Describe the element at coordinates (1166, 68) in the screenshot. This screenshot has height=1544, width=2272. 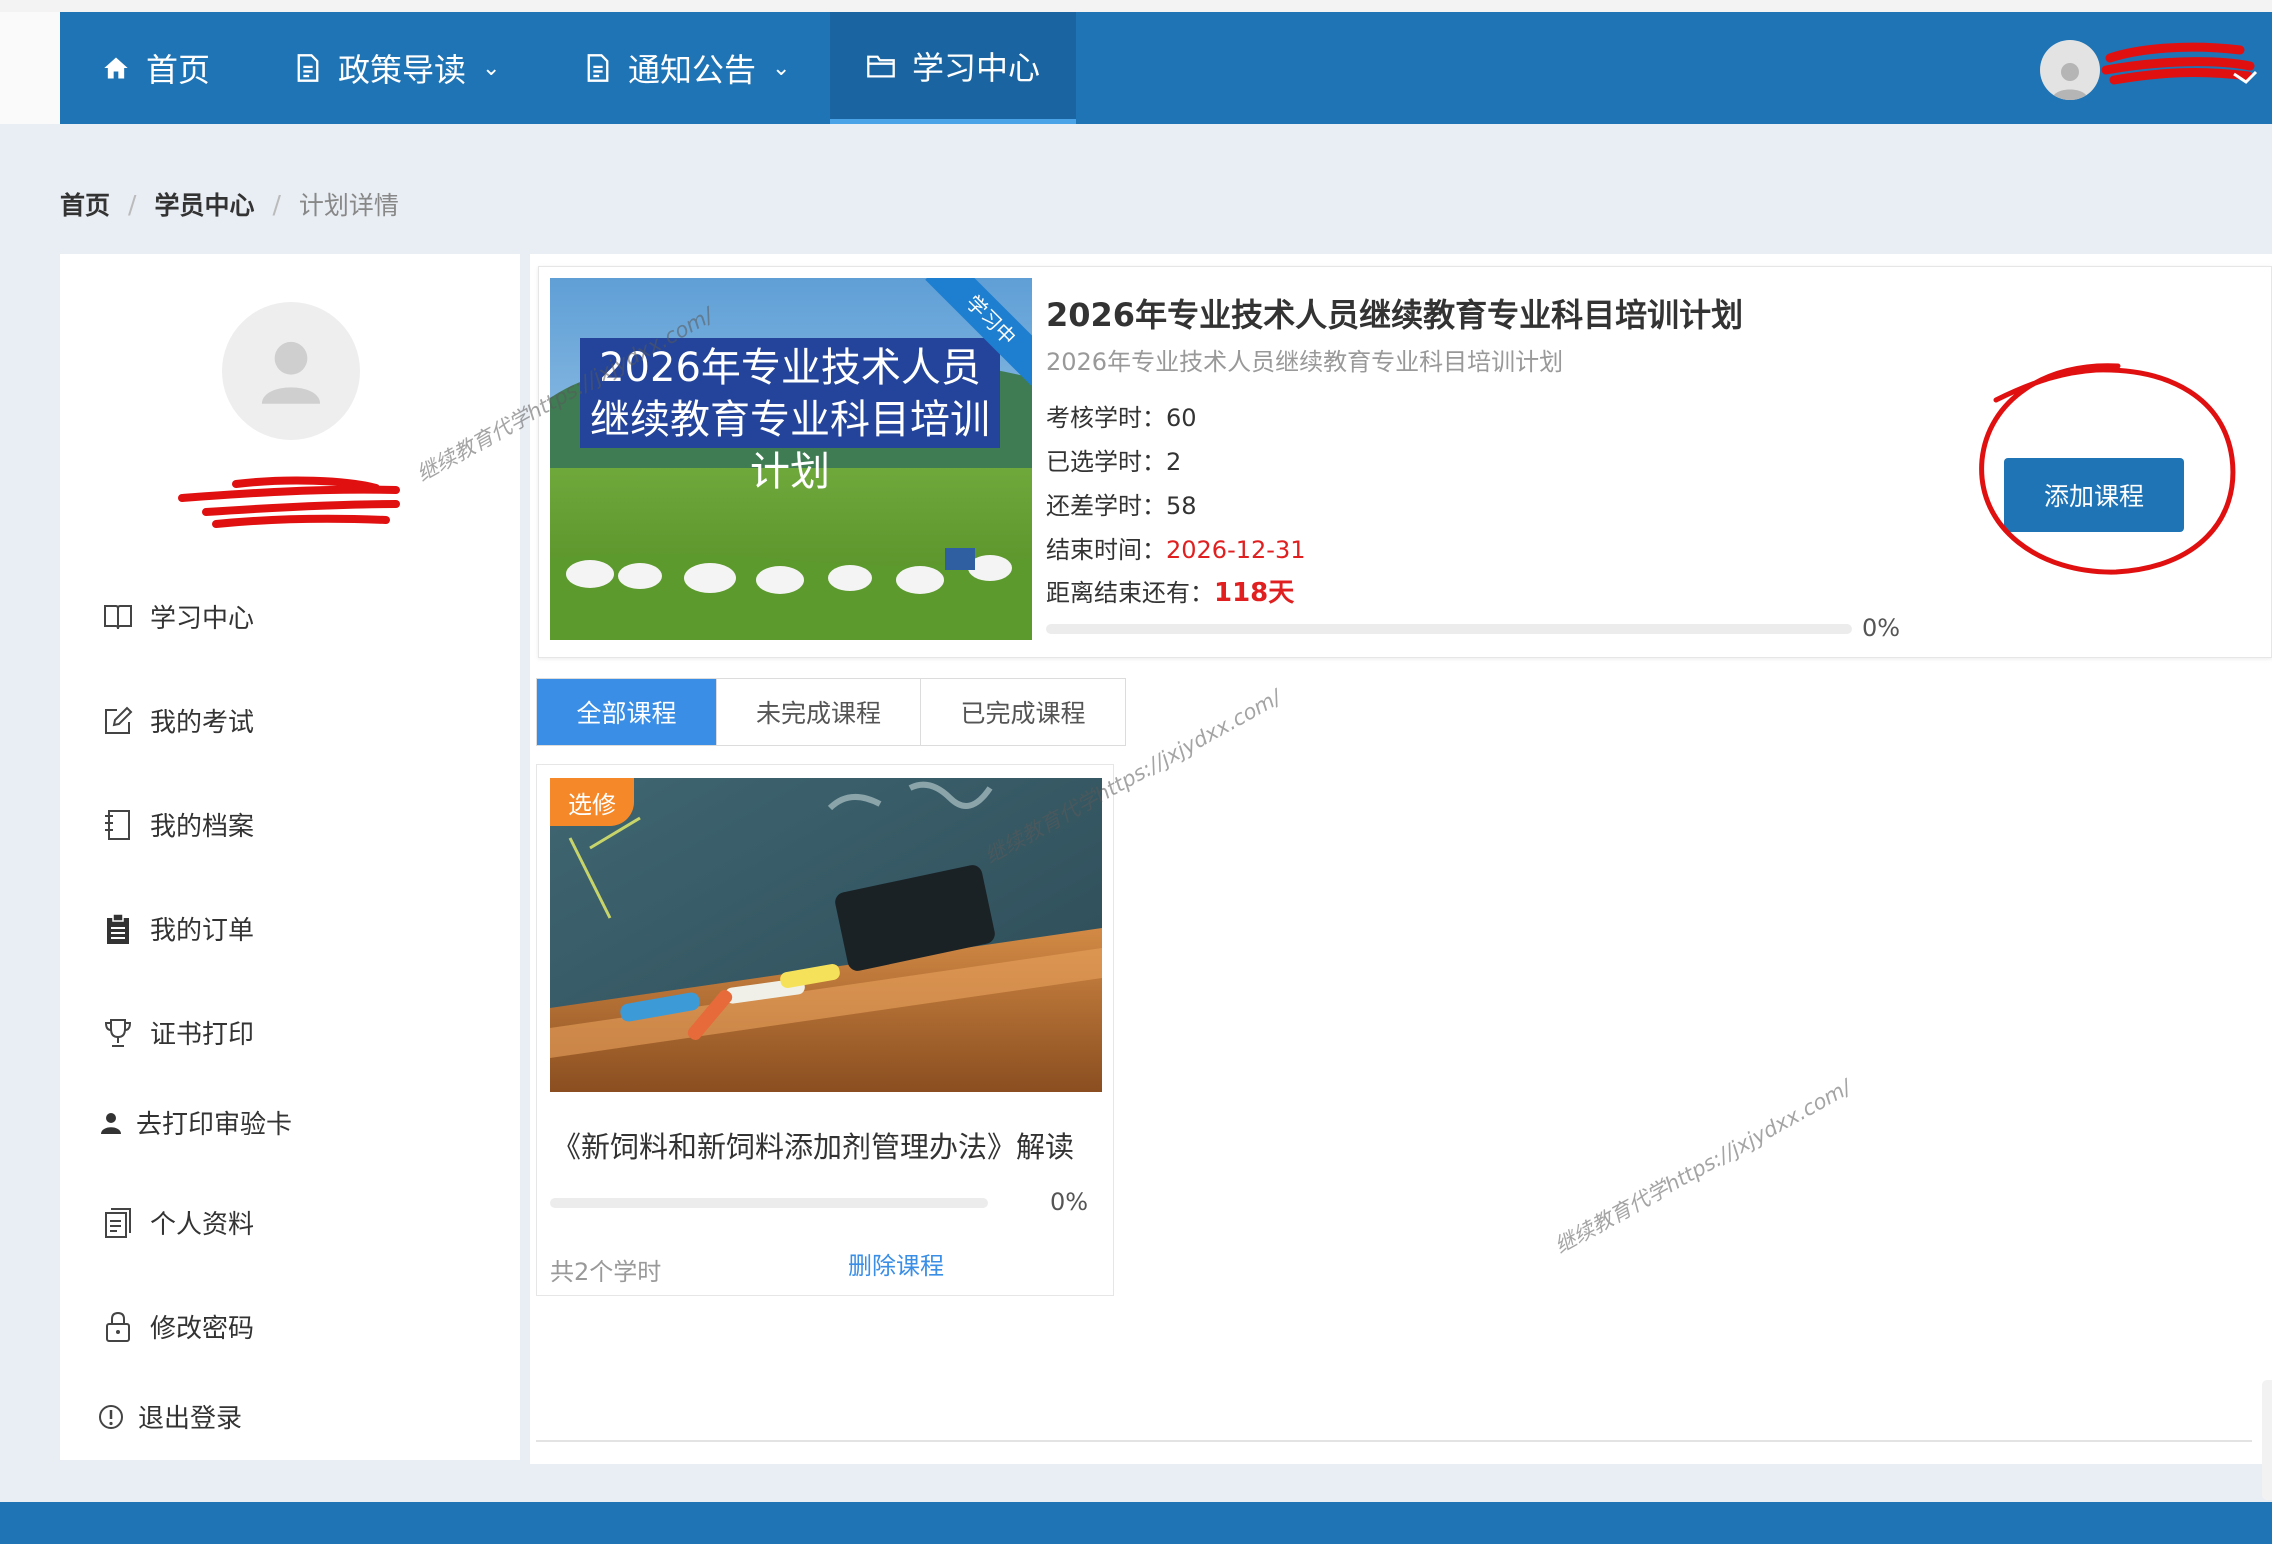
I see `top-navbar: 首页 政策导读 ⌄ 通知公告 ⌄ 学习中心` at that location.